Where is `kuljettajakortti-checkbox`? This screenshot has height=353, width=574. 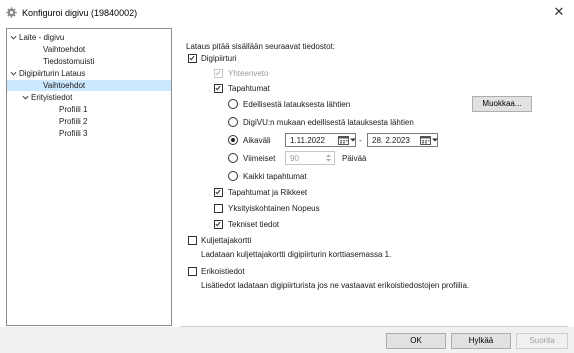 kuljettajakortti-checkbox is located at coordinates (192, 240).